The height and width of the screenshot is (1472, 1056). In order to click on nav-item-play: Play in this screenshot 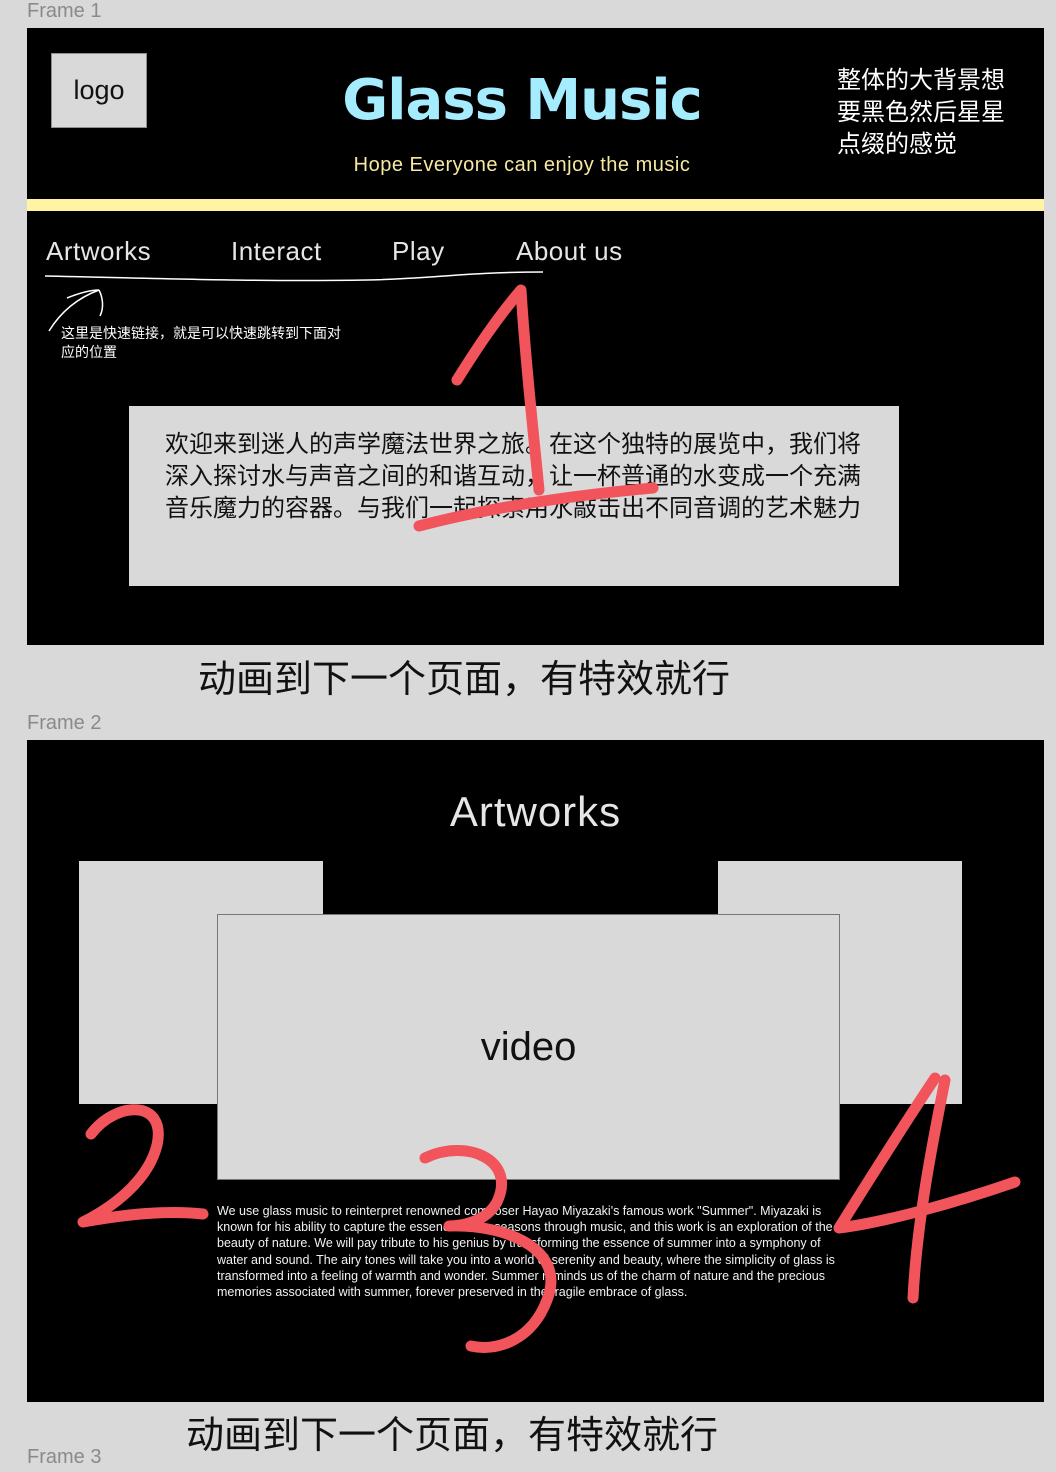, I will do `click(418, 251)`.